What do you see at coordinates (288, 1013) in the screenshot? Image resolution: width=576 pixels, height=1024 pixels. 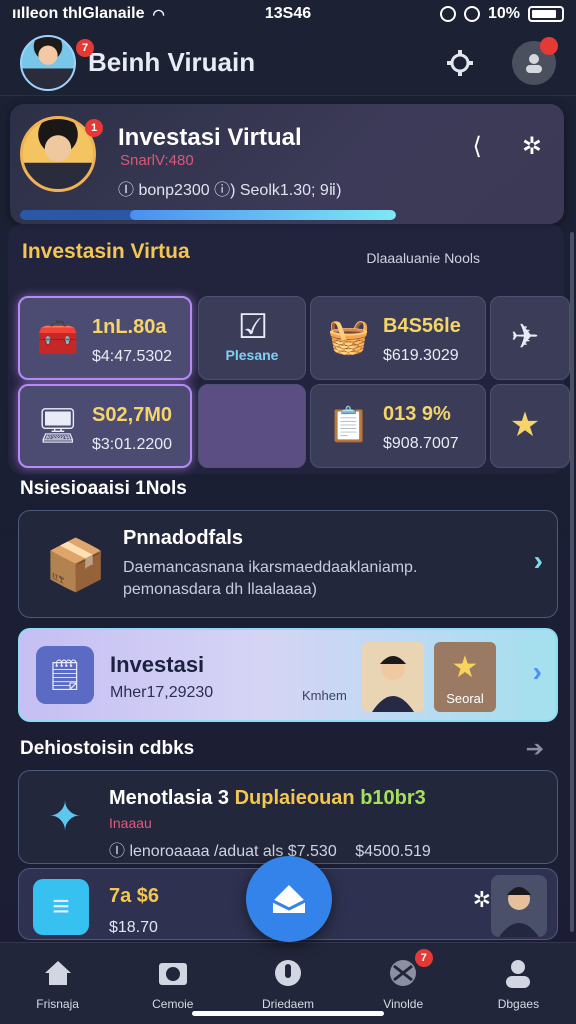 I see `home-indicator` at bounding box center [288, 1013].